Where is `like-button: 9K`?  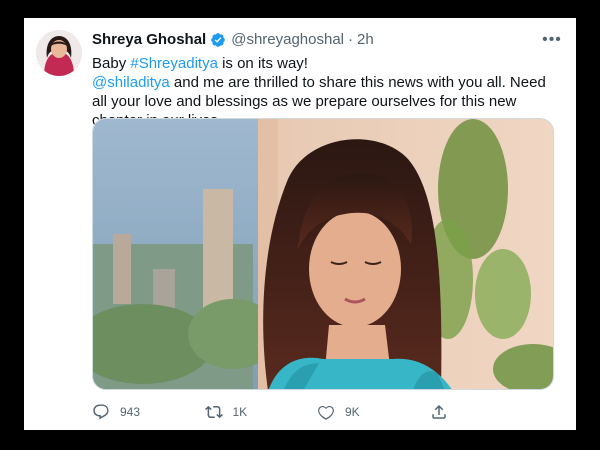 like-button: 9K is located at coordinates (373, 412).